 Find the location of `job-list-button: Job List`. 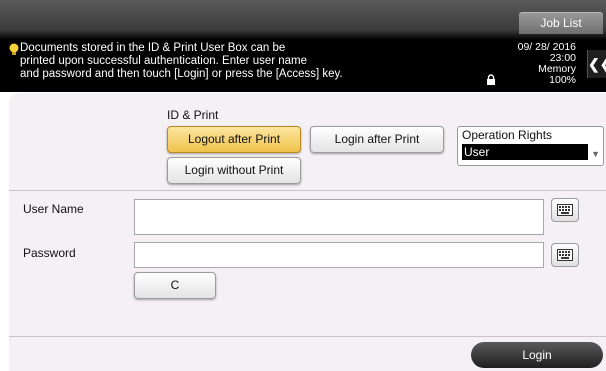

job-list-button: Job List is located at coordinates (561, 23).